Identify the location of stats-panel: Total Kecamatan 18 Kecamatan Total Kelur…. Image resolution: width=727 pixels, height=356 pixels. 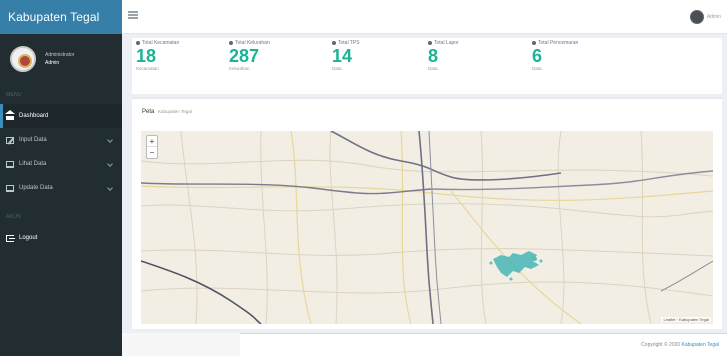
(427, 66).